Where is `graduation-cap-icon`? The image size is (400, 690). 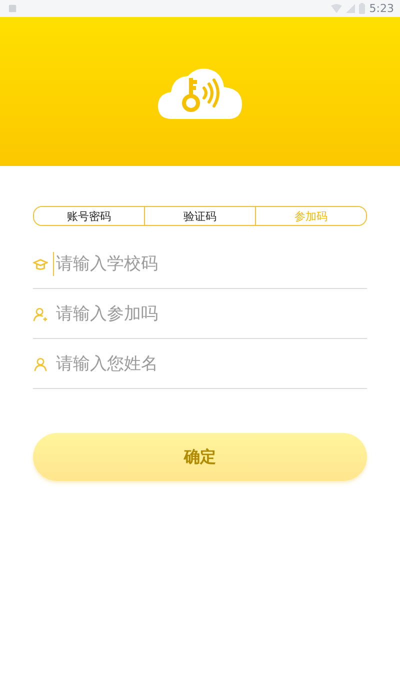 graduation-cap-icon is located at coordinates (40, 264).